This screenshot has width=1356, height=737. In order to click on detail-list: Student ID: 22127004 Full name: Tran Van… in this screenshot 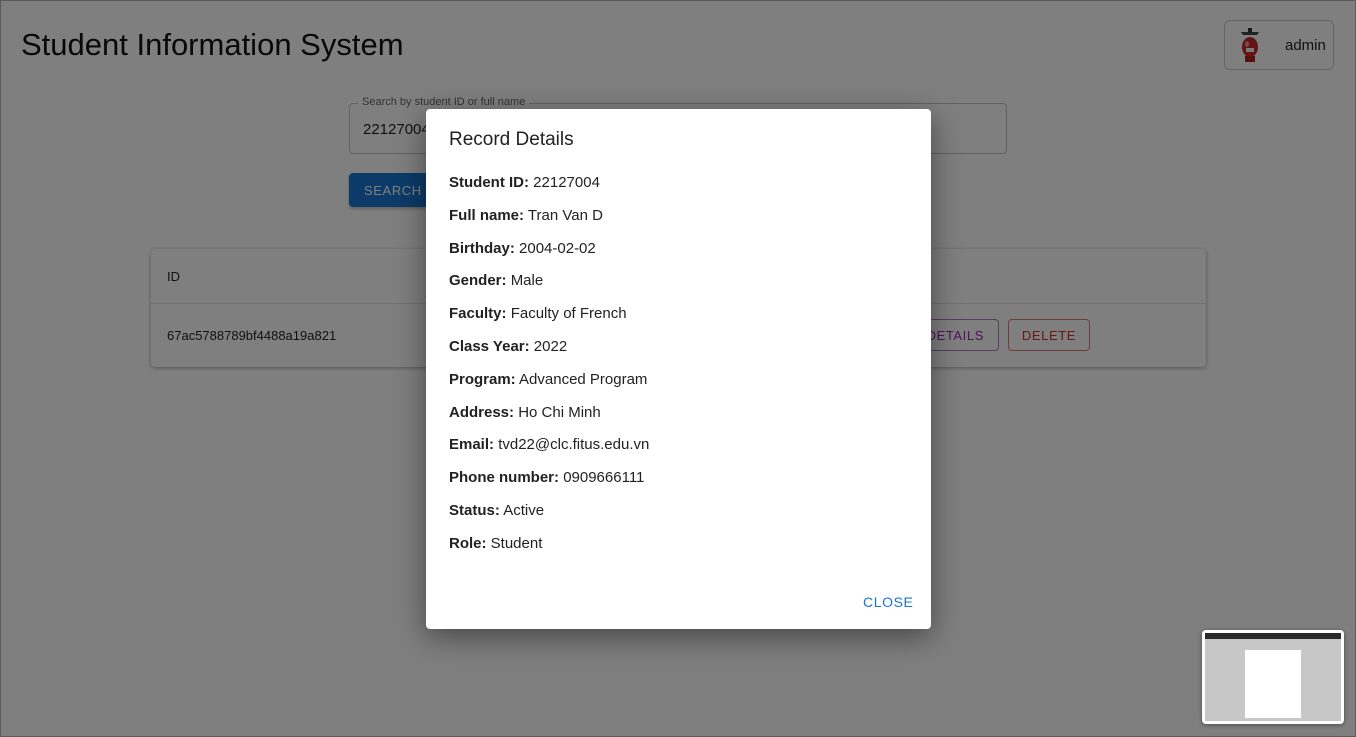, I will do `click(549, 371)`.